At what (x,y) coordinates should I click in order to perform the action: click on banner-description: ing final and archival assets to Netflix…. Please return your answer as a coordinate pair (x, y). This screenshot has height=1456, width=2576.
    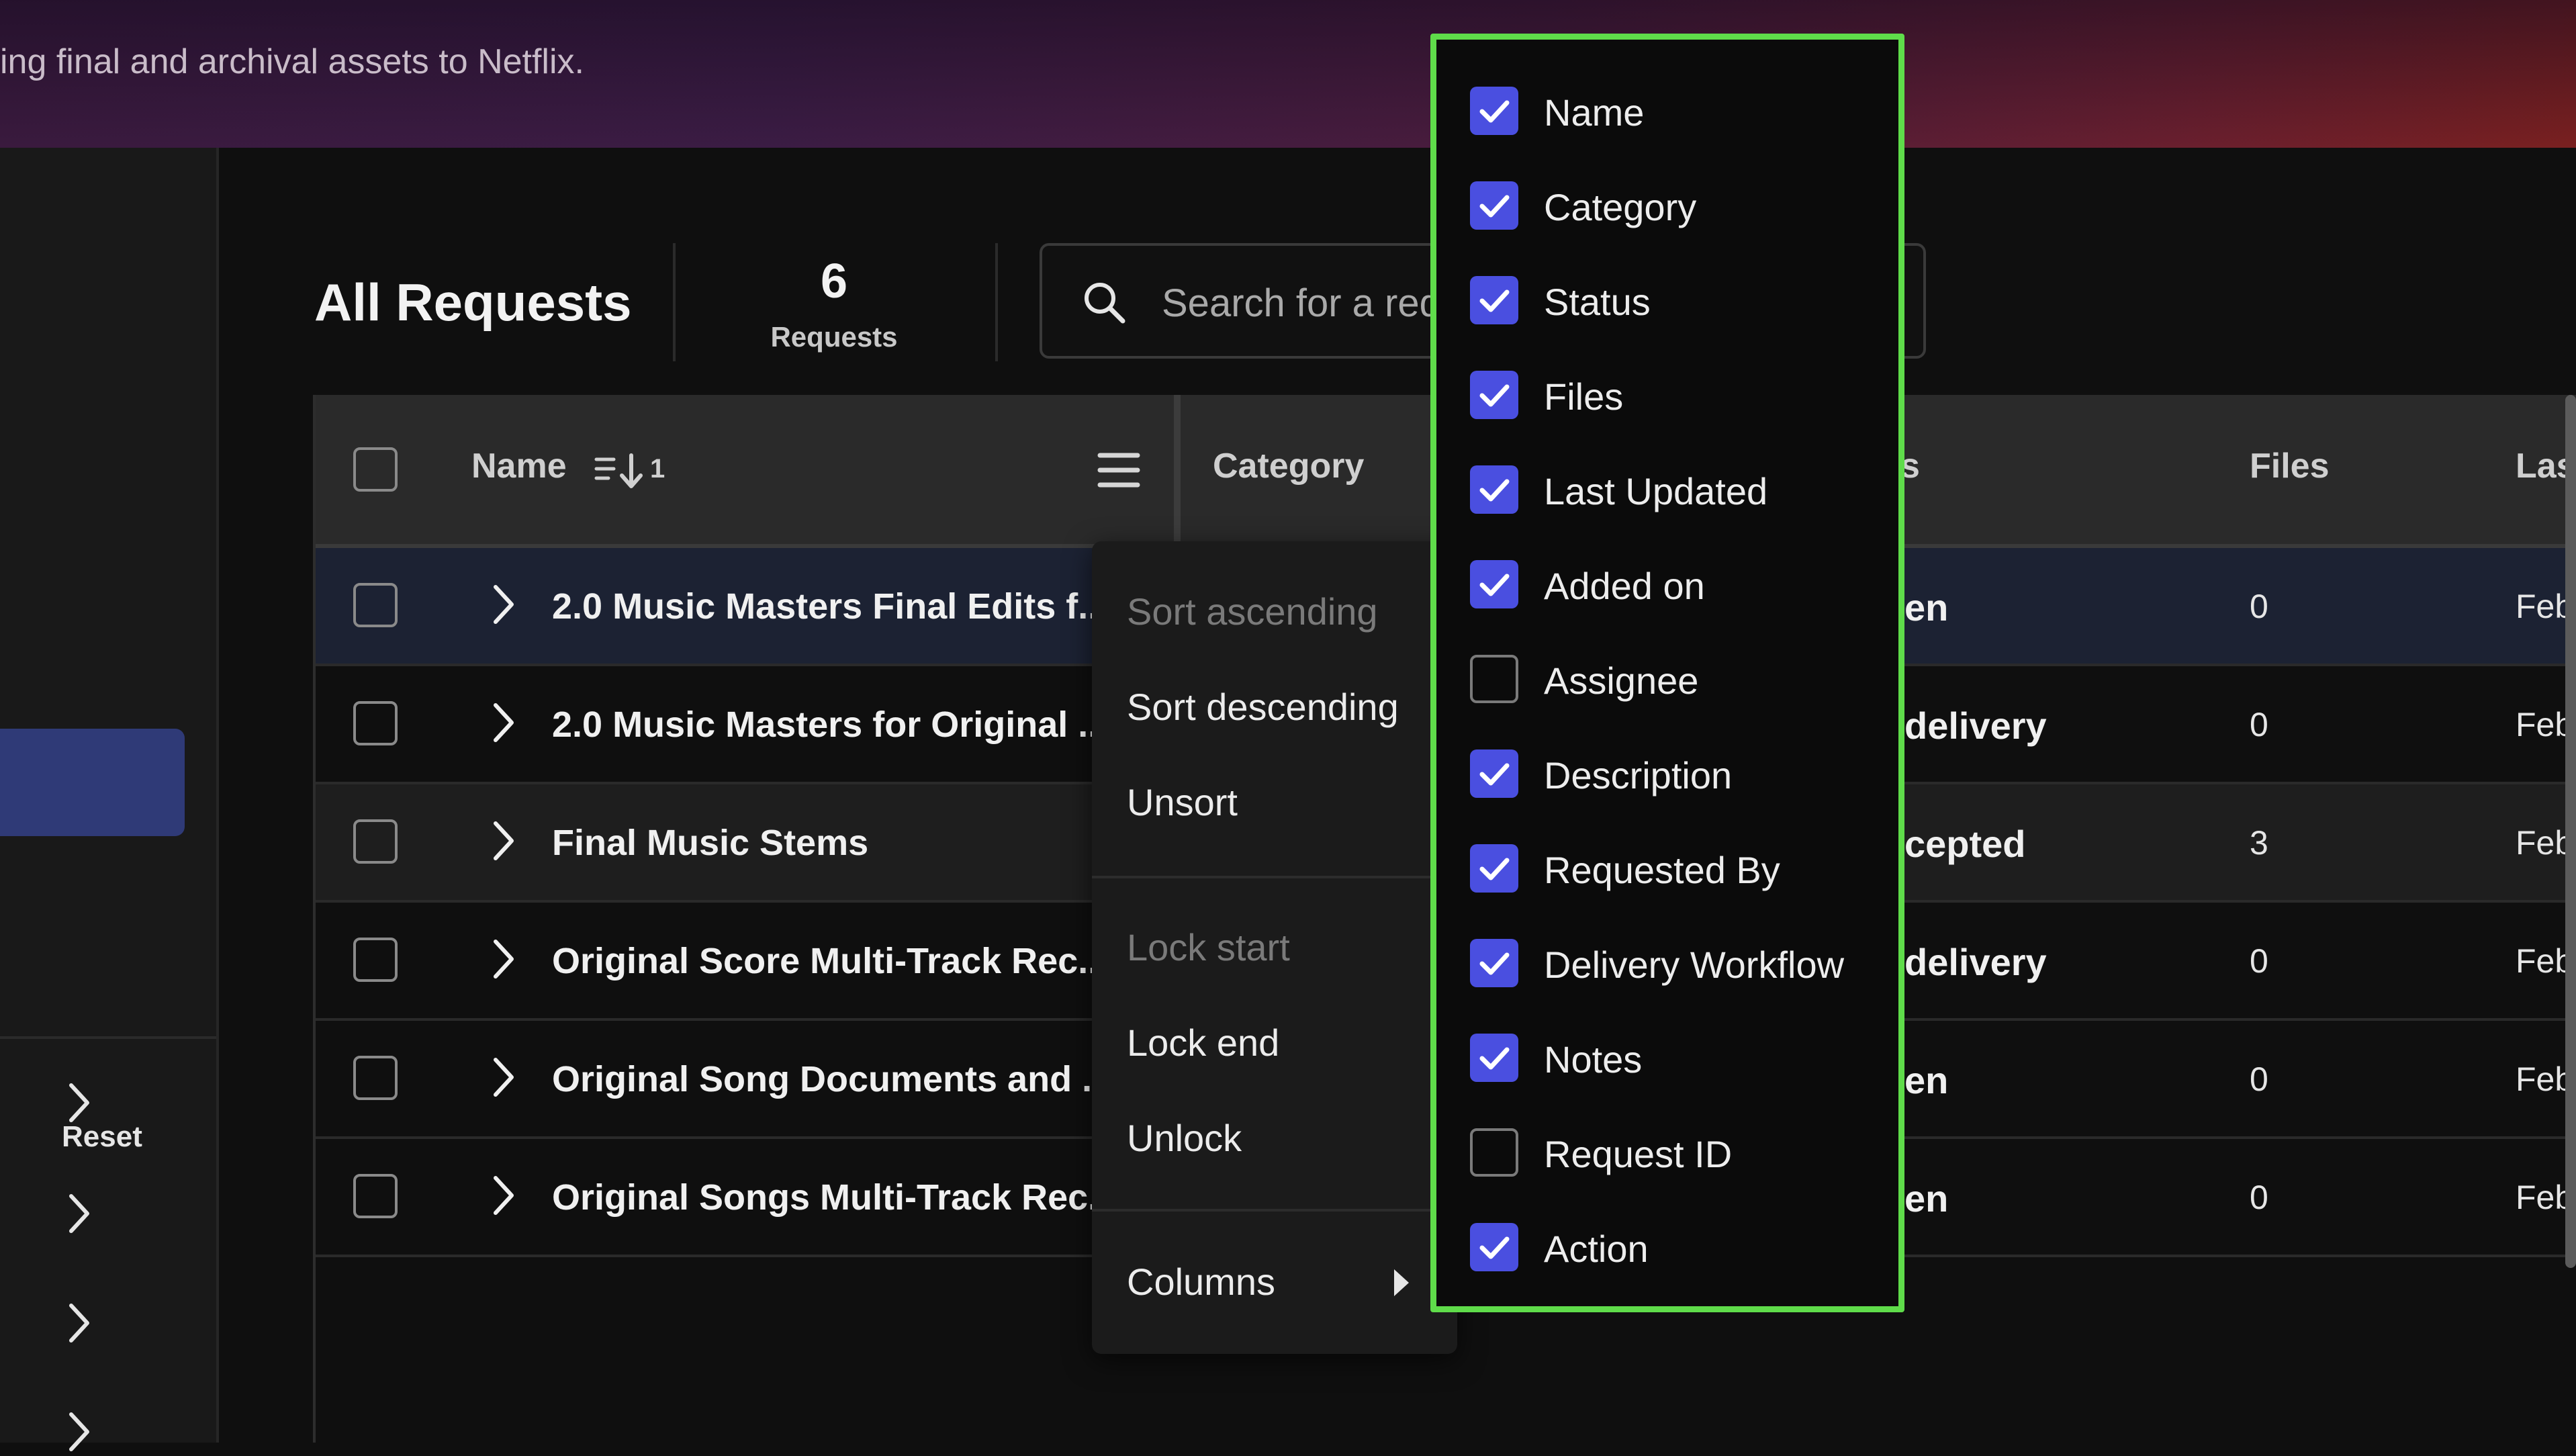
    Looking at the image, I should click on (292, 61).